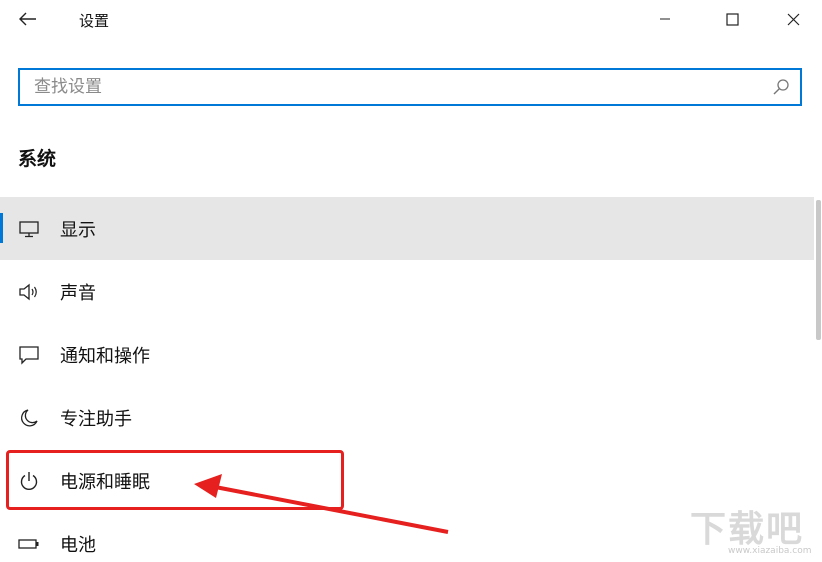  I want to click on minimize-icon, so click(665, 19).